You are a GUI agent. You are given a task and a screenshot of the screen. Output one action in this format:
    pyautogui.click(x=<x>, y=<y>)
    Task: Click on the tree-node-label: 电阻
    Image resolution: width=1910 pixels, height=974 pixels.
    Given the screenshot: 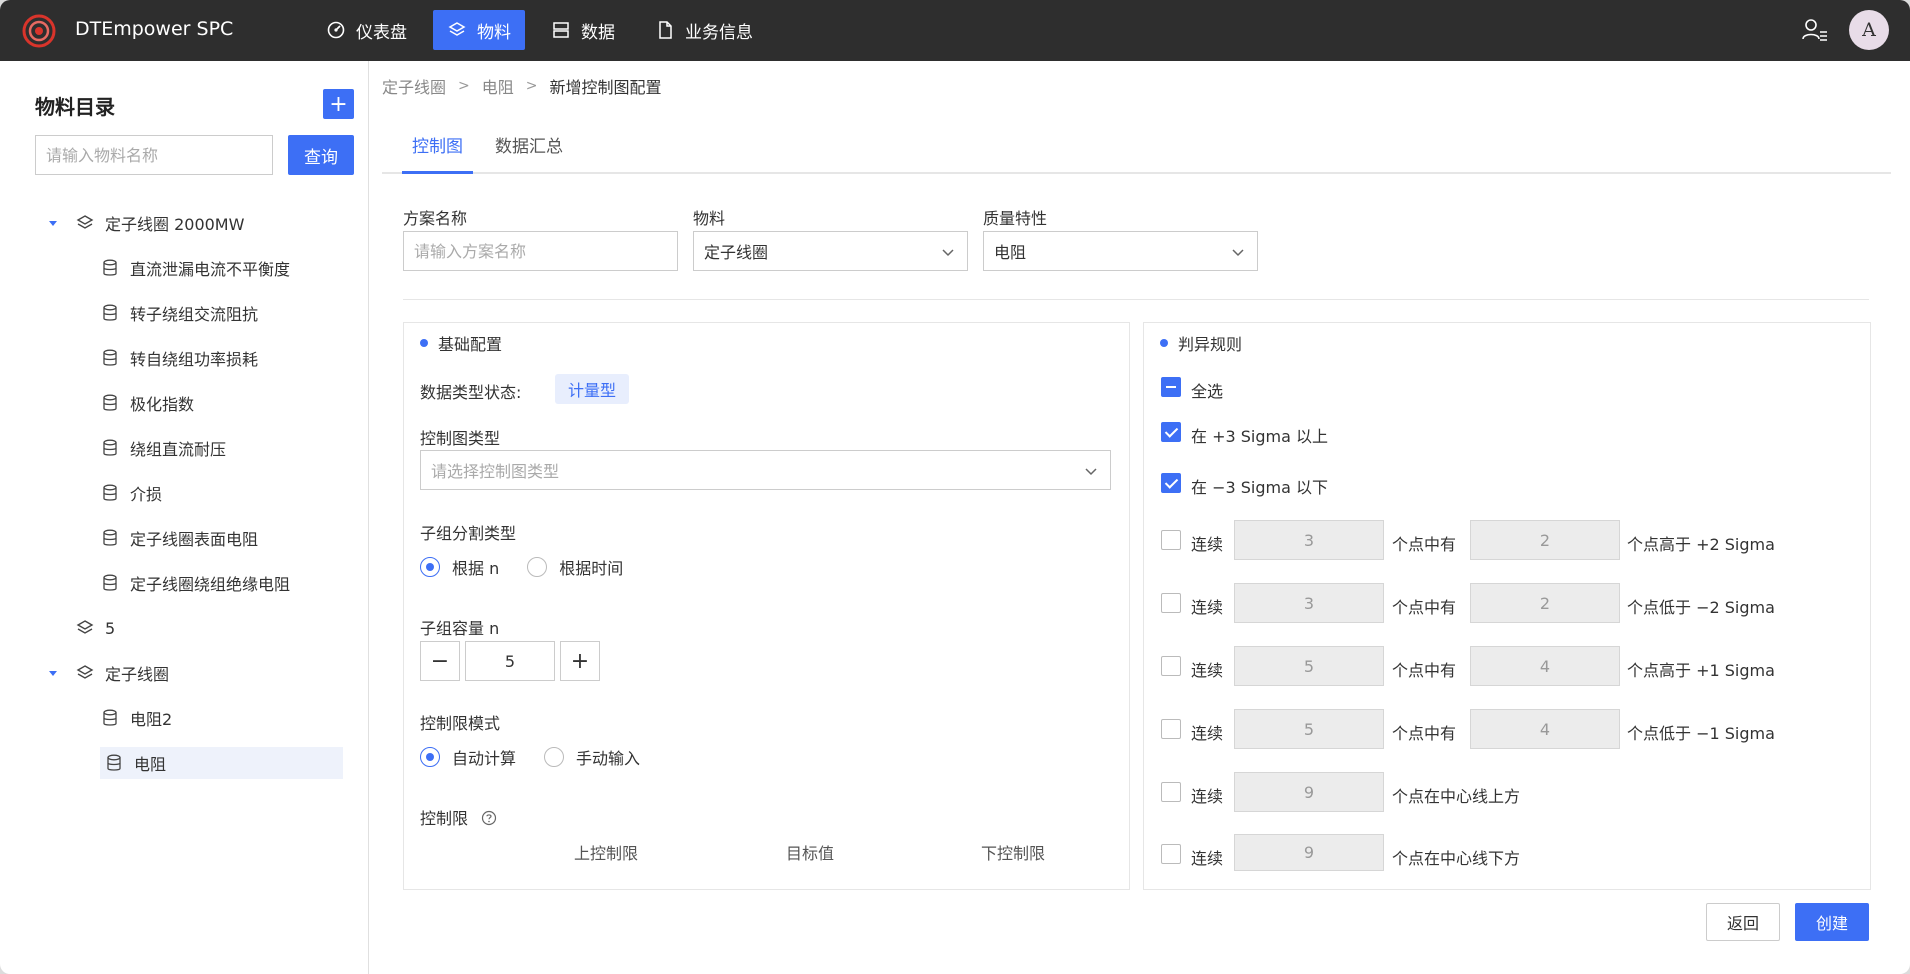 What is the action you would take?
    pyautogui.click(x=150, y=764)
    